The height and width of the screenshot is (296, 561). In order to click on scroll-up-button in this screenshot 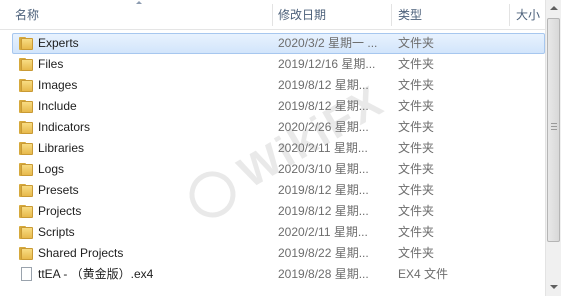, I will do `click(553, 8)`.